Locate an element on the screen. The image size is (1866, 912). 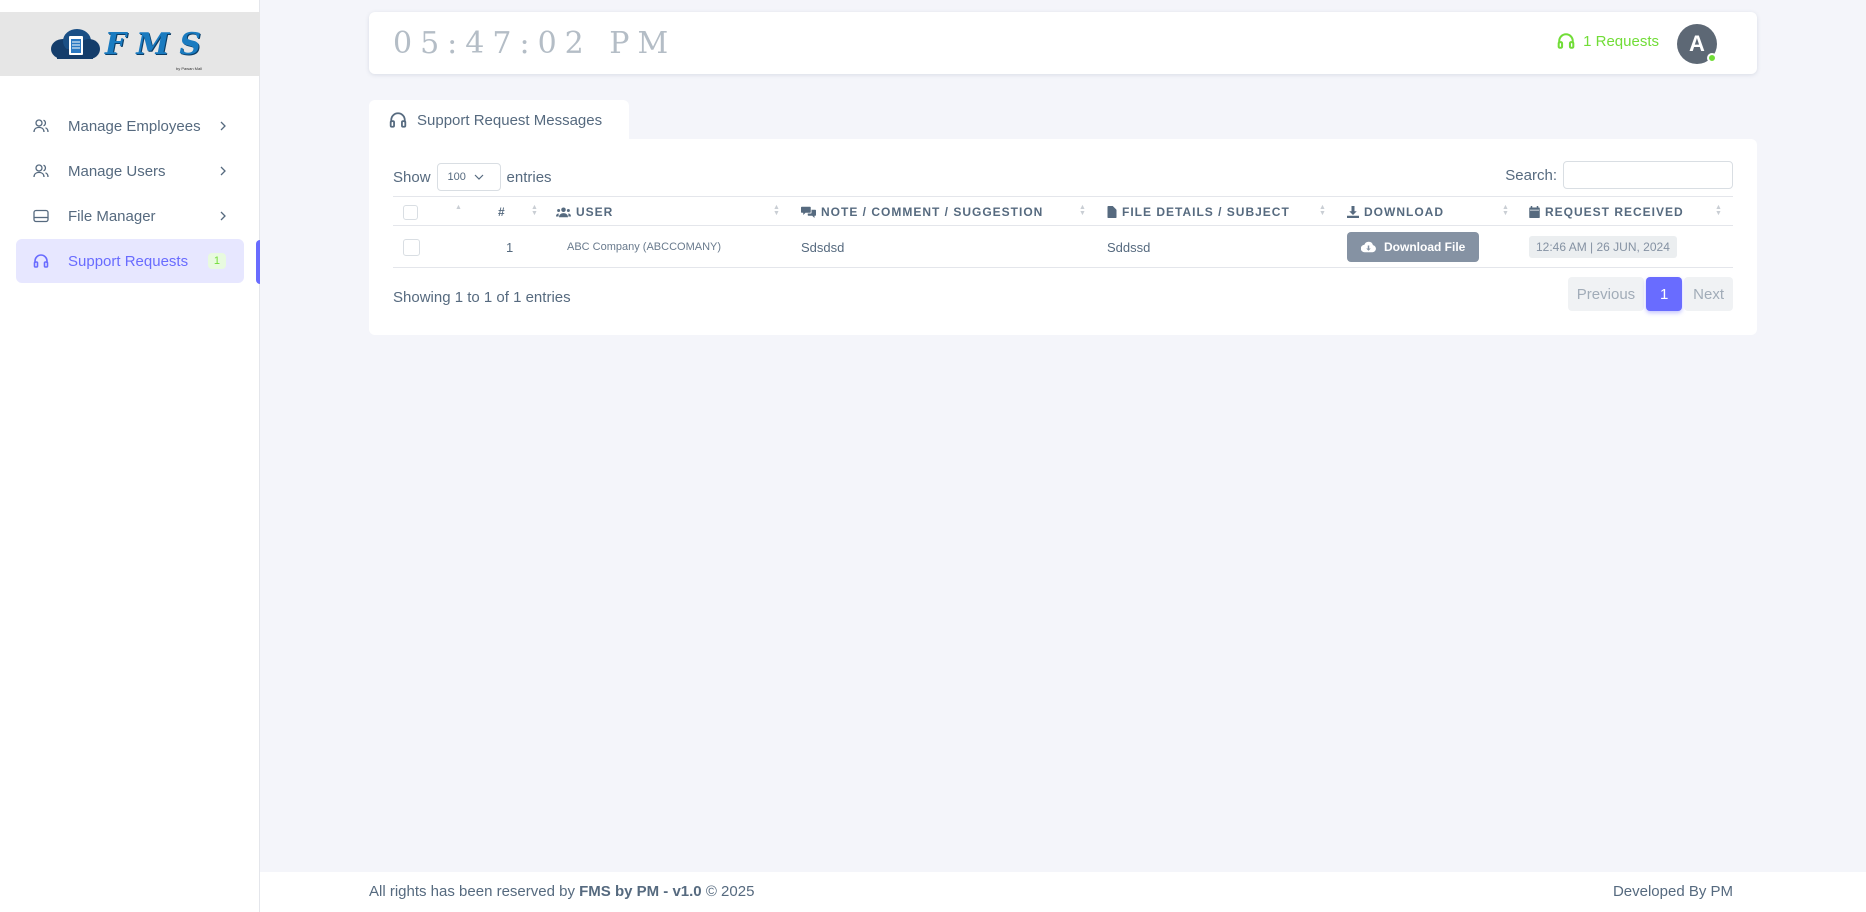
copyright-prefix: All rights has been reserved by is located at coordinates (472, 891).